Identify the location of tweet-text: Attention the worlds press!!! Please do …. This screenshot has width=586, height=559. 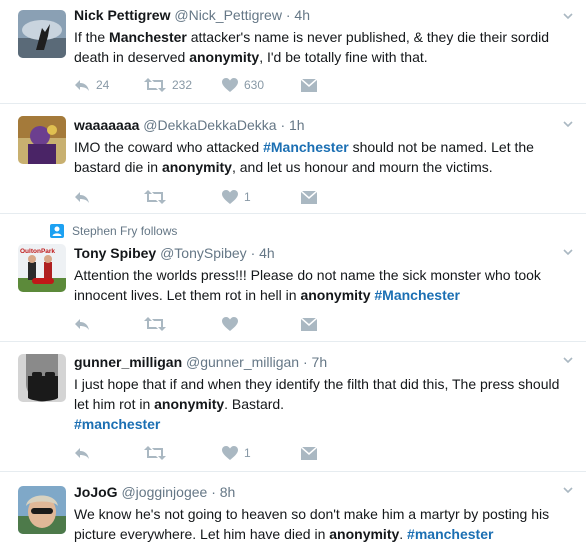
(323, 285).